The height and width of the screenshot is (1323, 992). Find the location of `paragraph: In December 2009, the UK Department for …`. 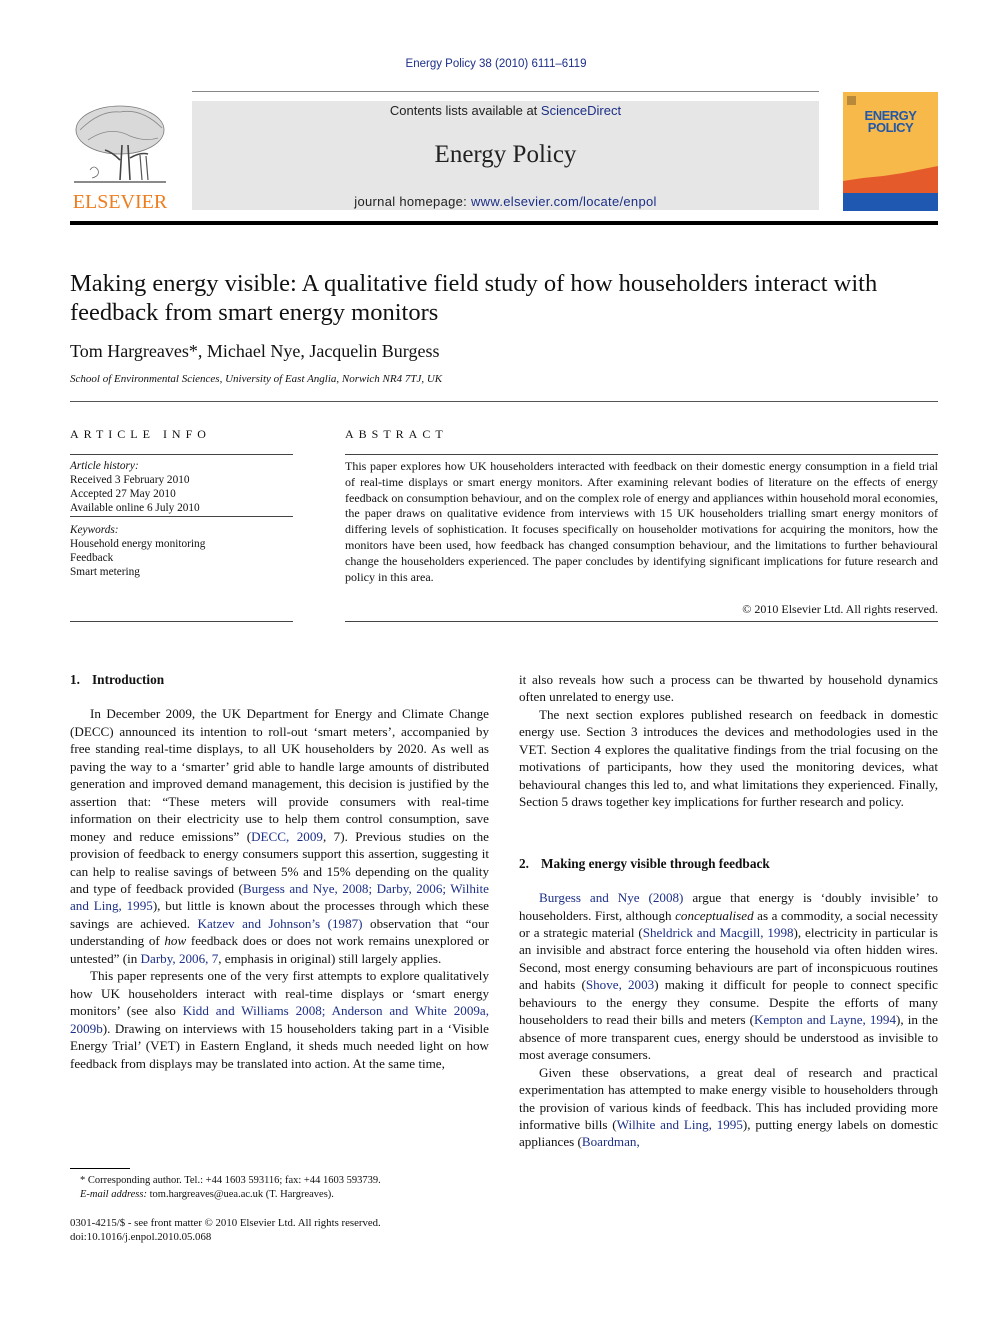

paragraph: In December 2009, the UK Department for … is located at coordinates (279, 836).